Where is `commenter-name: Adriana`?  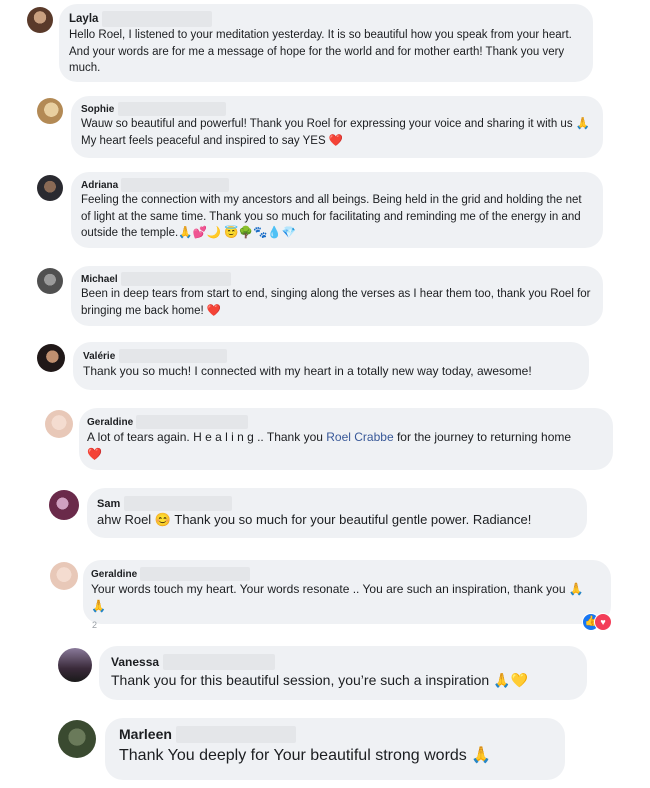
commenter-name: Adriana is located at coordinates (99, 185).